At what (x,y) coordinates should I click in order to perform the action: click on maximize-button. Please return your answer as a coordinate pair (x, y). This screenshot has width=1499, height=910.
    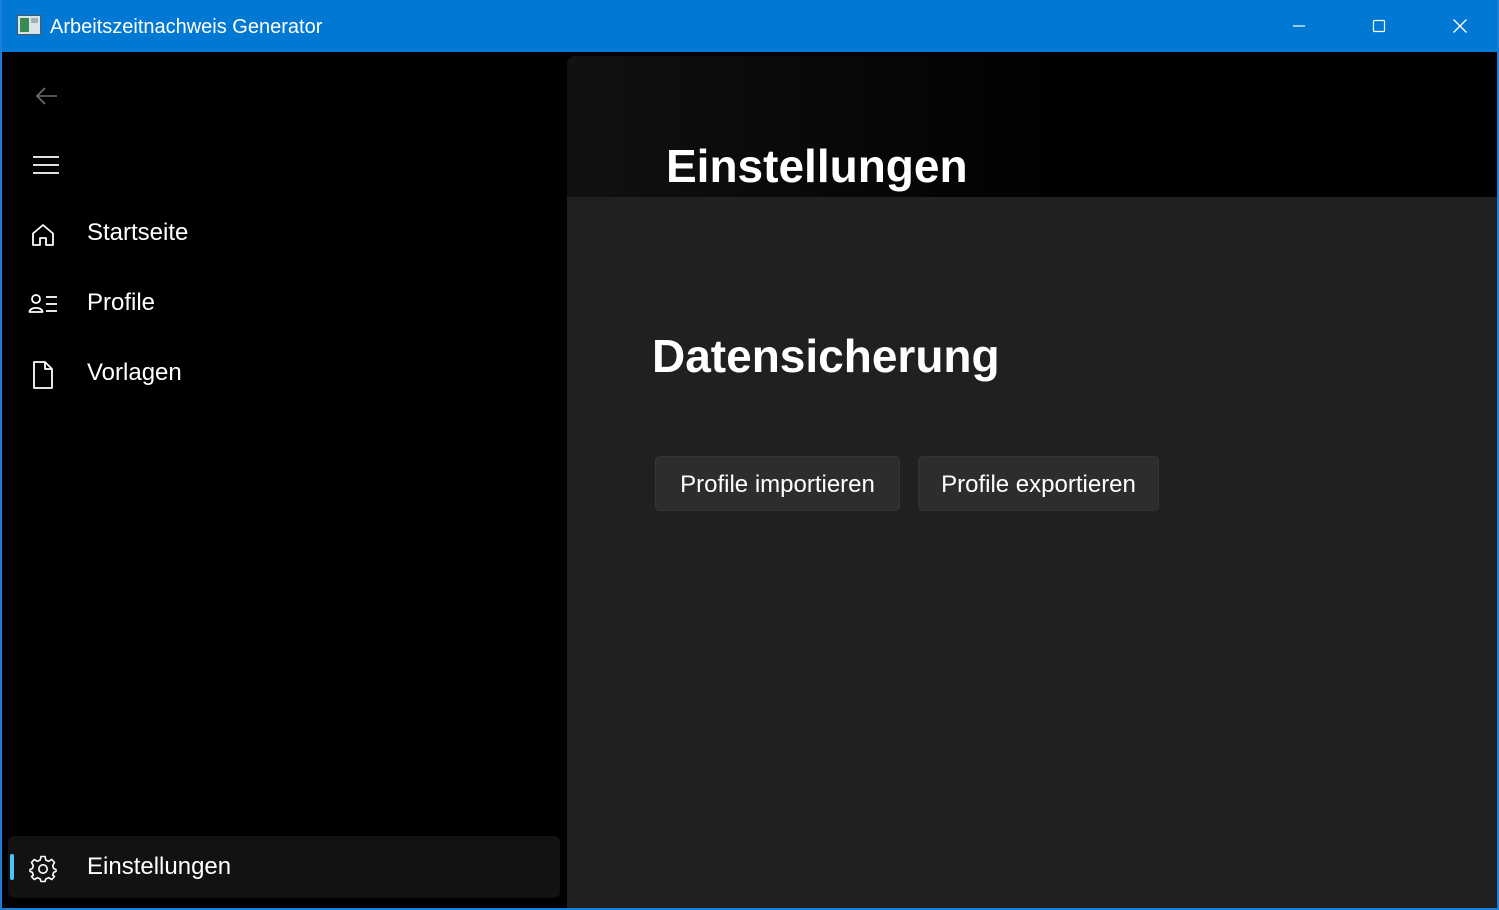
    Looking at the image, I should click on (1379, 26).